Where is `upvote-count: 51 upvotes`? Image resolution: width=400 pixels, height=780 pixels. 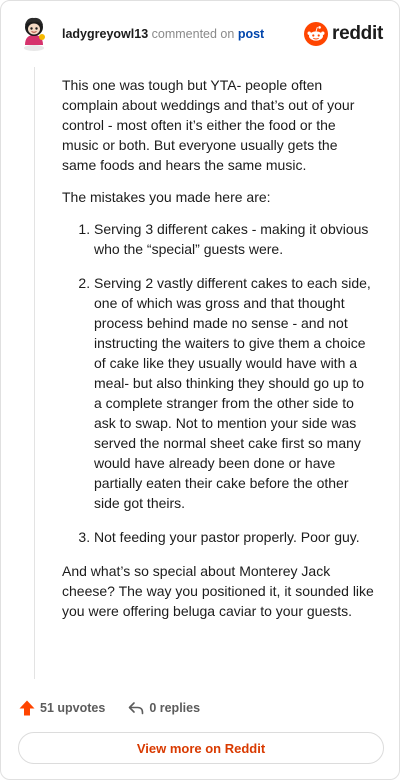 upvote-count: 51 upvotes is located at coordinates (73, 708).